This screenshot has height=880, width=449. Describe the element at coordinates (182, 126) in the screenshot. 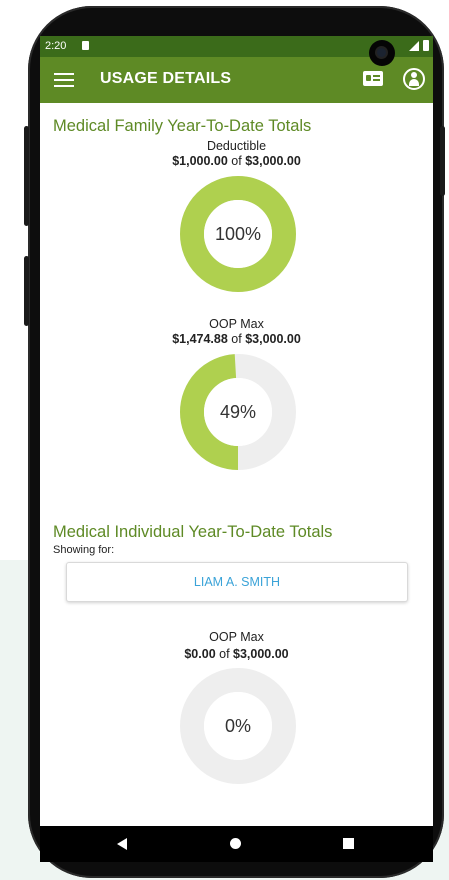

I see `family-section-title: Medical Family Year-To-Date Totals` at that location.